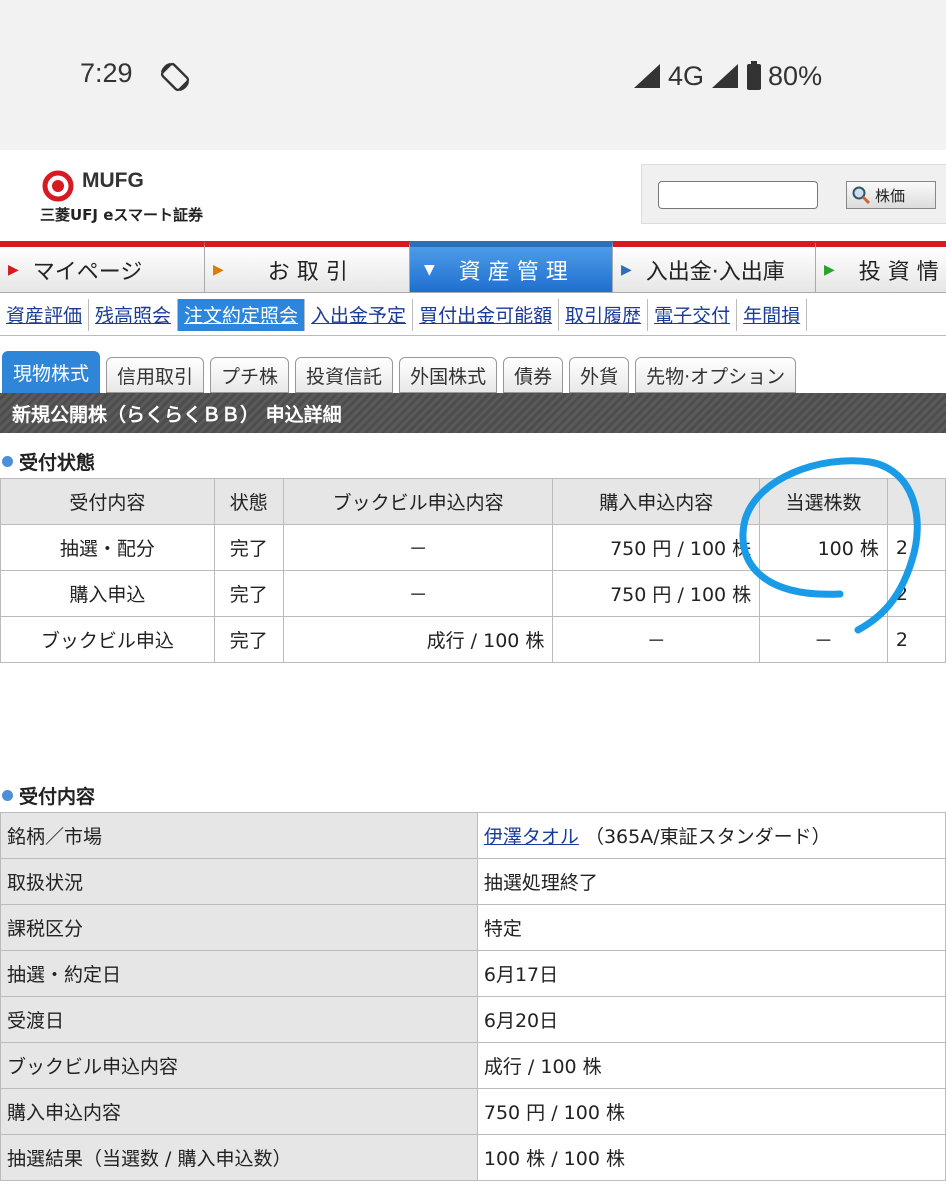 This screenshot has width=946, height=1191. Describe the element at coordinates (473, 196) in the screenshot. I see `site-header: MUFG 三菱UFJ eスマート証券 株価` at that location.